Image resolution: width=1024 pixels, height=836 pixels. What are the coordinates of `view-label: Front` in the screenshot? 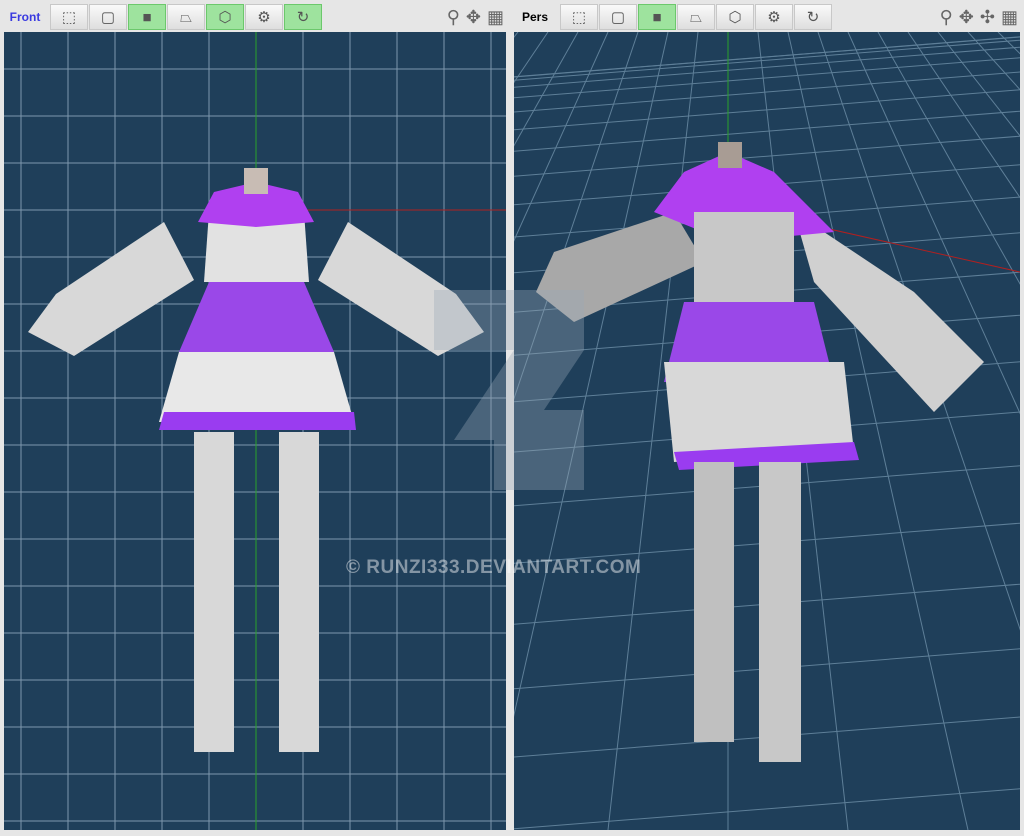 It's located at (25, 17).